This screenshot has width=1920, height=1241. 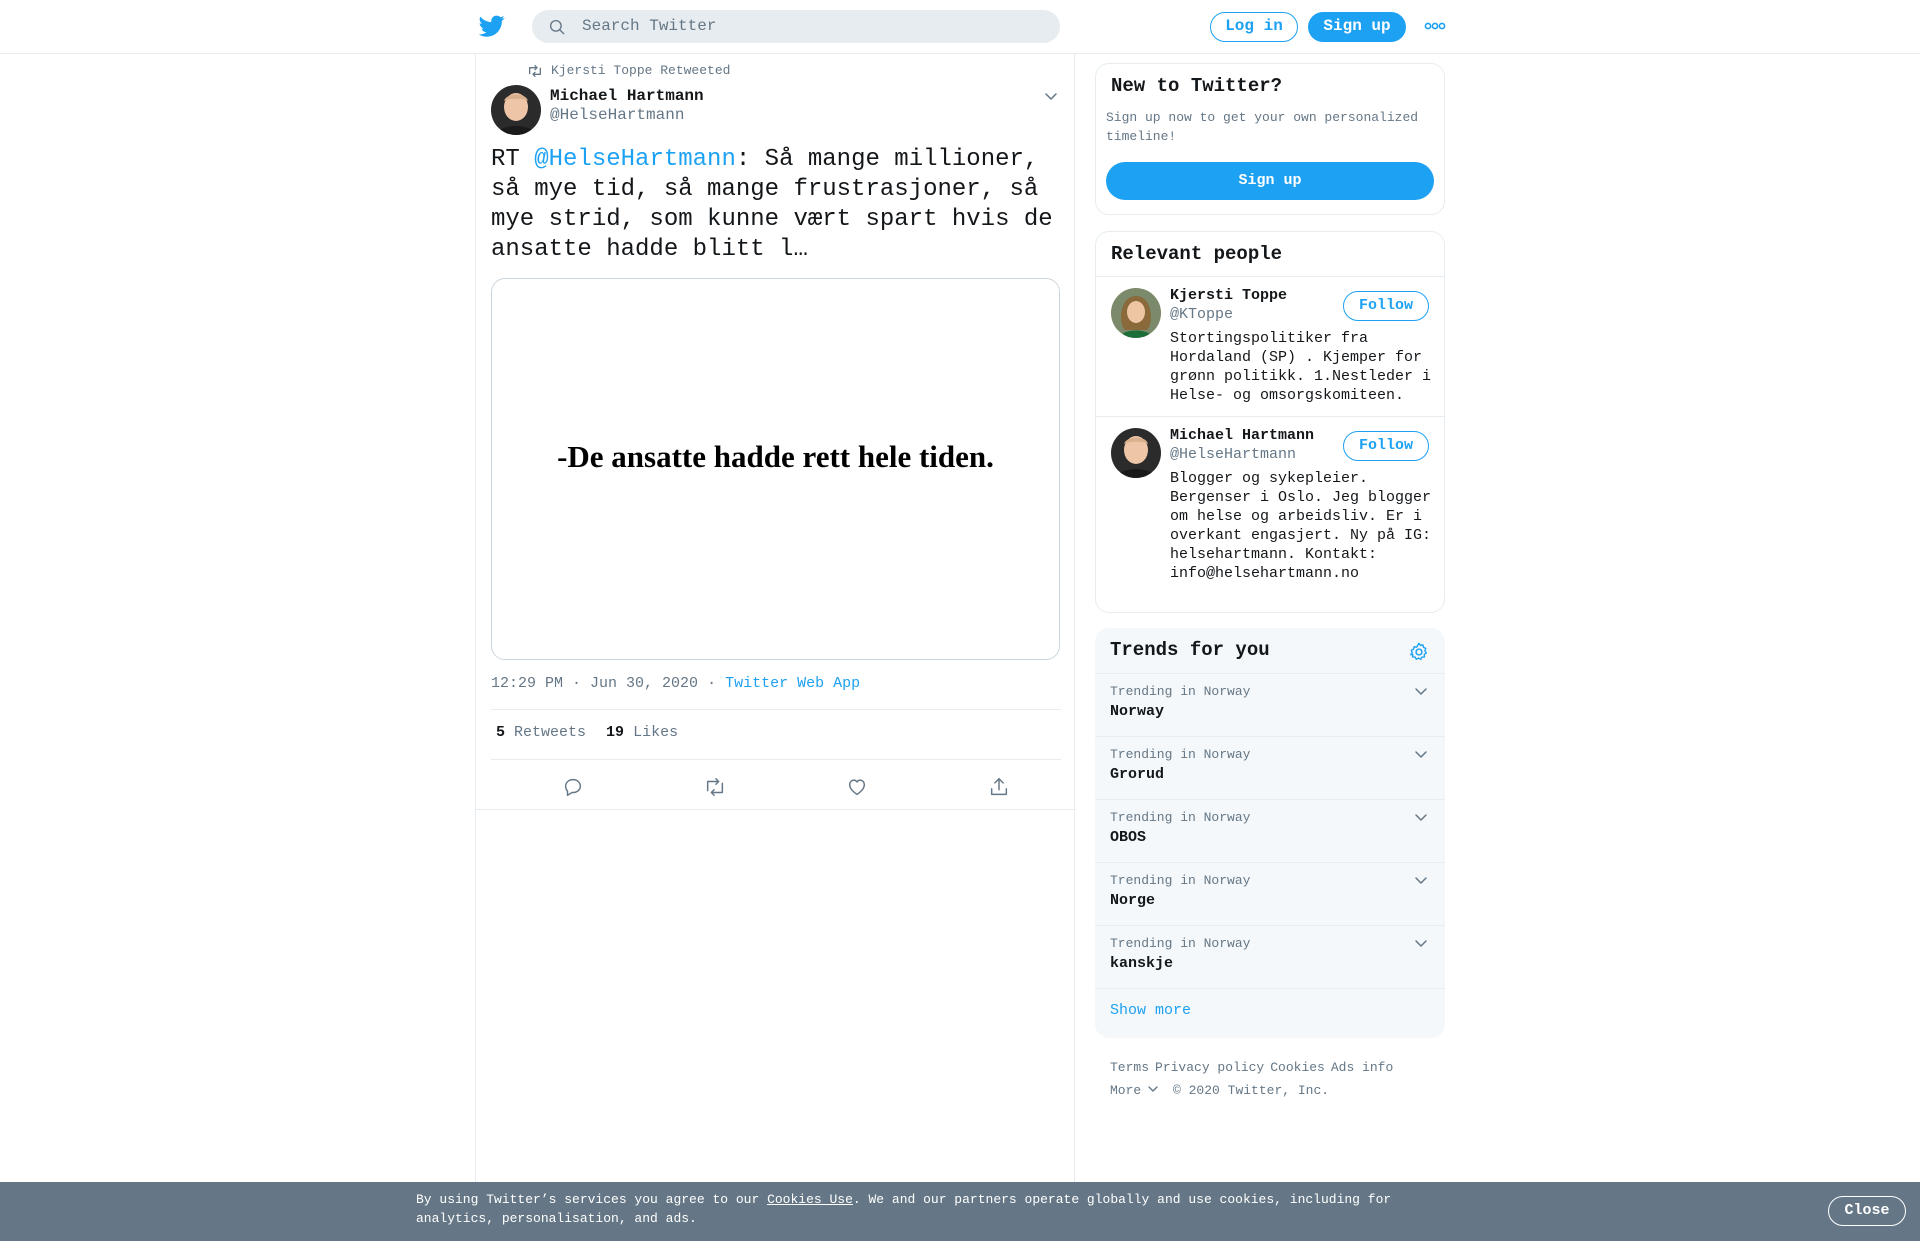 I want to click on mention-link: @HelseHartmann, so click(x=635, y=159).